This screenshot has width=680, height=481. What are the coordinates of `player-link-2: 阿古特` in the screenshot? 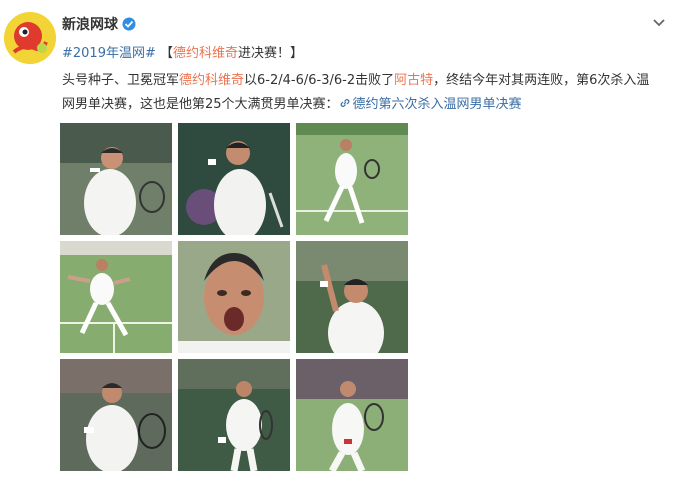 It's located at (413, 80).